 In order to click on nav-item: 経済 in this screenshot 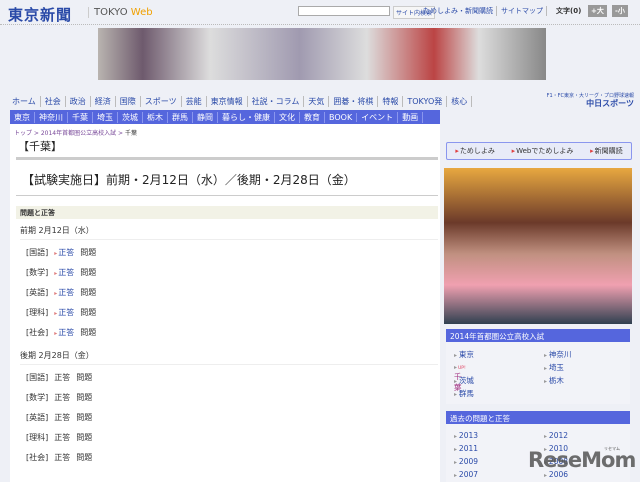, I will do `click(103, 101)`.